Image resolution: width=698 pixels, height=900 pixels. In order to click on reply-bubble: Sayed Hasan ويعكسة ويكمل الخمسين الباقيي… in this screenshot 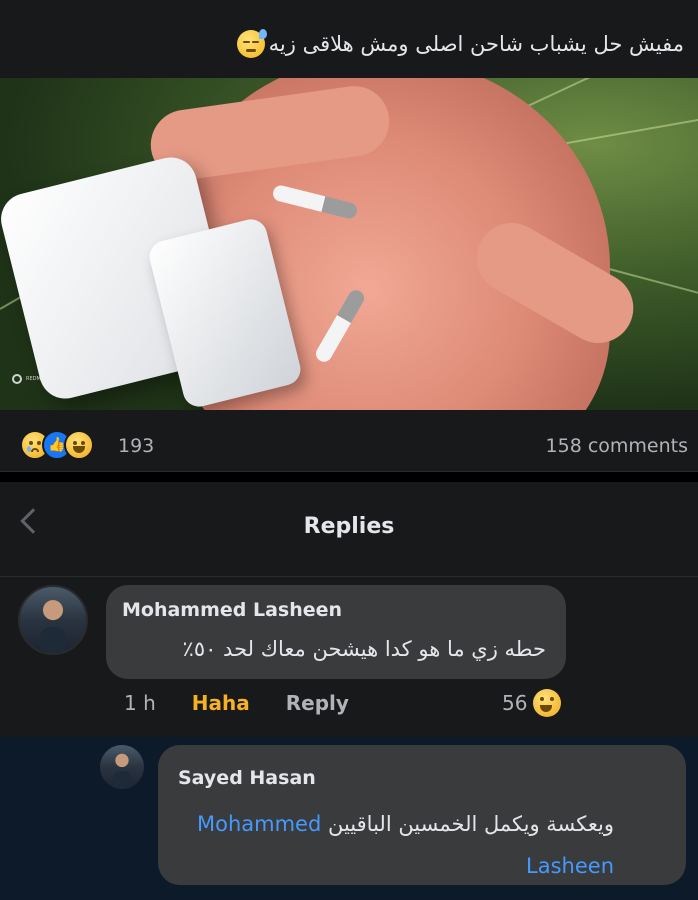, I will do `click(422, 815)`.